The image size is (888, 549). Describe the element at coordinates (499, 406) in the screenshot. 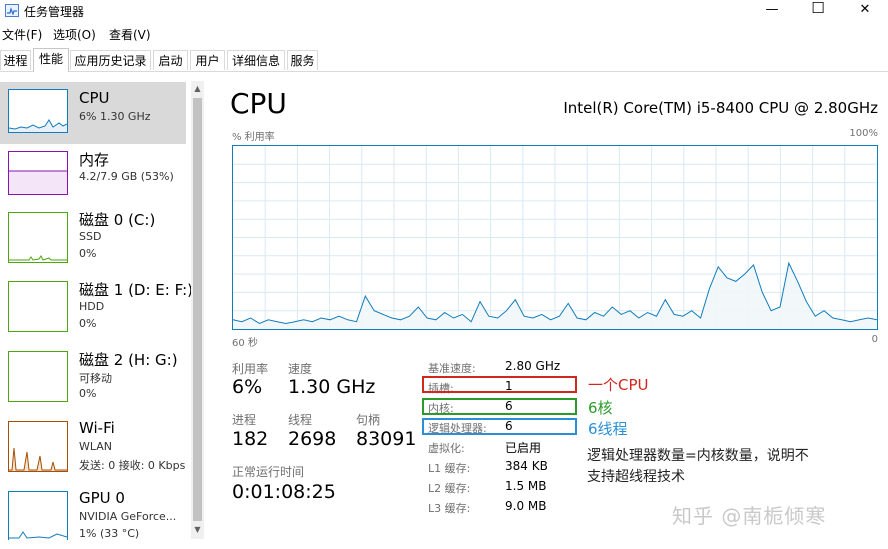

I see `cores-highlight-box` at that location.